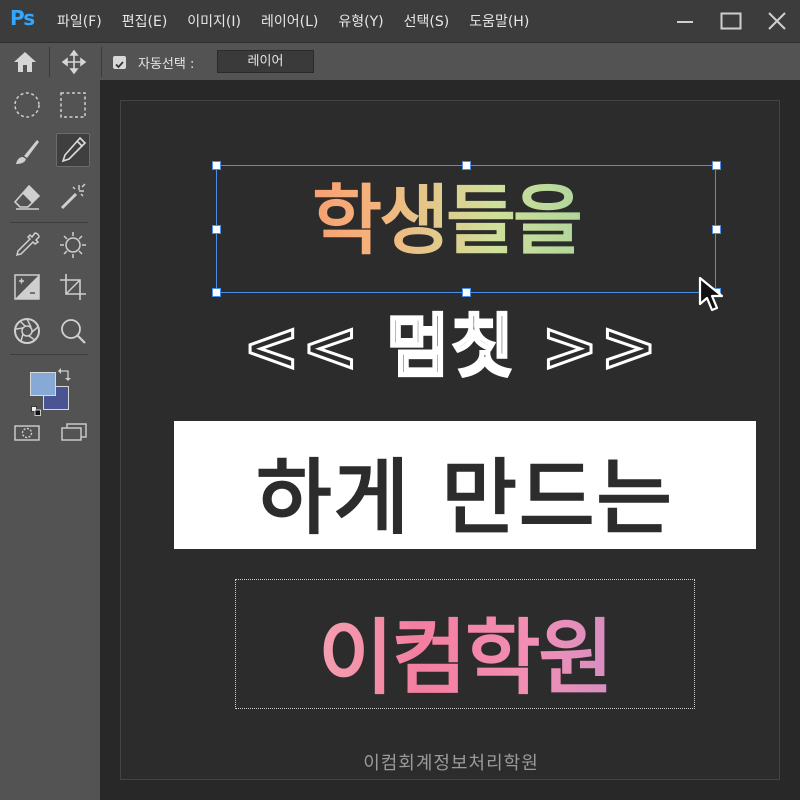 This screenshot has height=800, width=800. What do you see at coordinates (427, 21) in the screenshot?
I see `menu-select: 선택(S)` at bounding box center [427, 21].